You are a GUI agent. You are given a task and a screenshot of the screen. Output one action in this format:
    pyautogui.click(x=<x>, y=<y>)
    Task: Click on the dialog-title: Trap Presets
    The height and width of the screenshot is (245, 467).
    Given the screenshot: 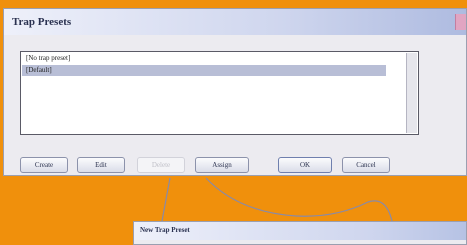 What is the action you would take?
    pyautogui.click(x=42, y=22)
    